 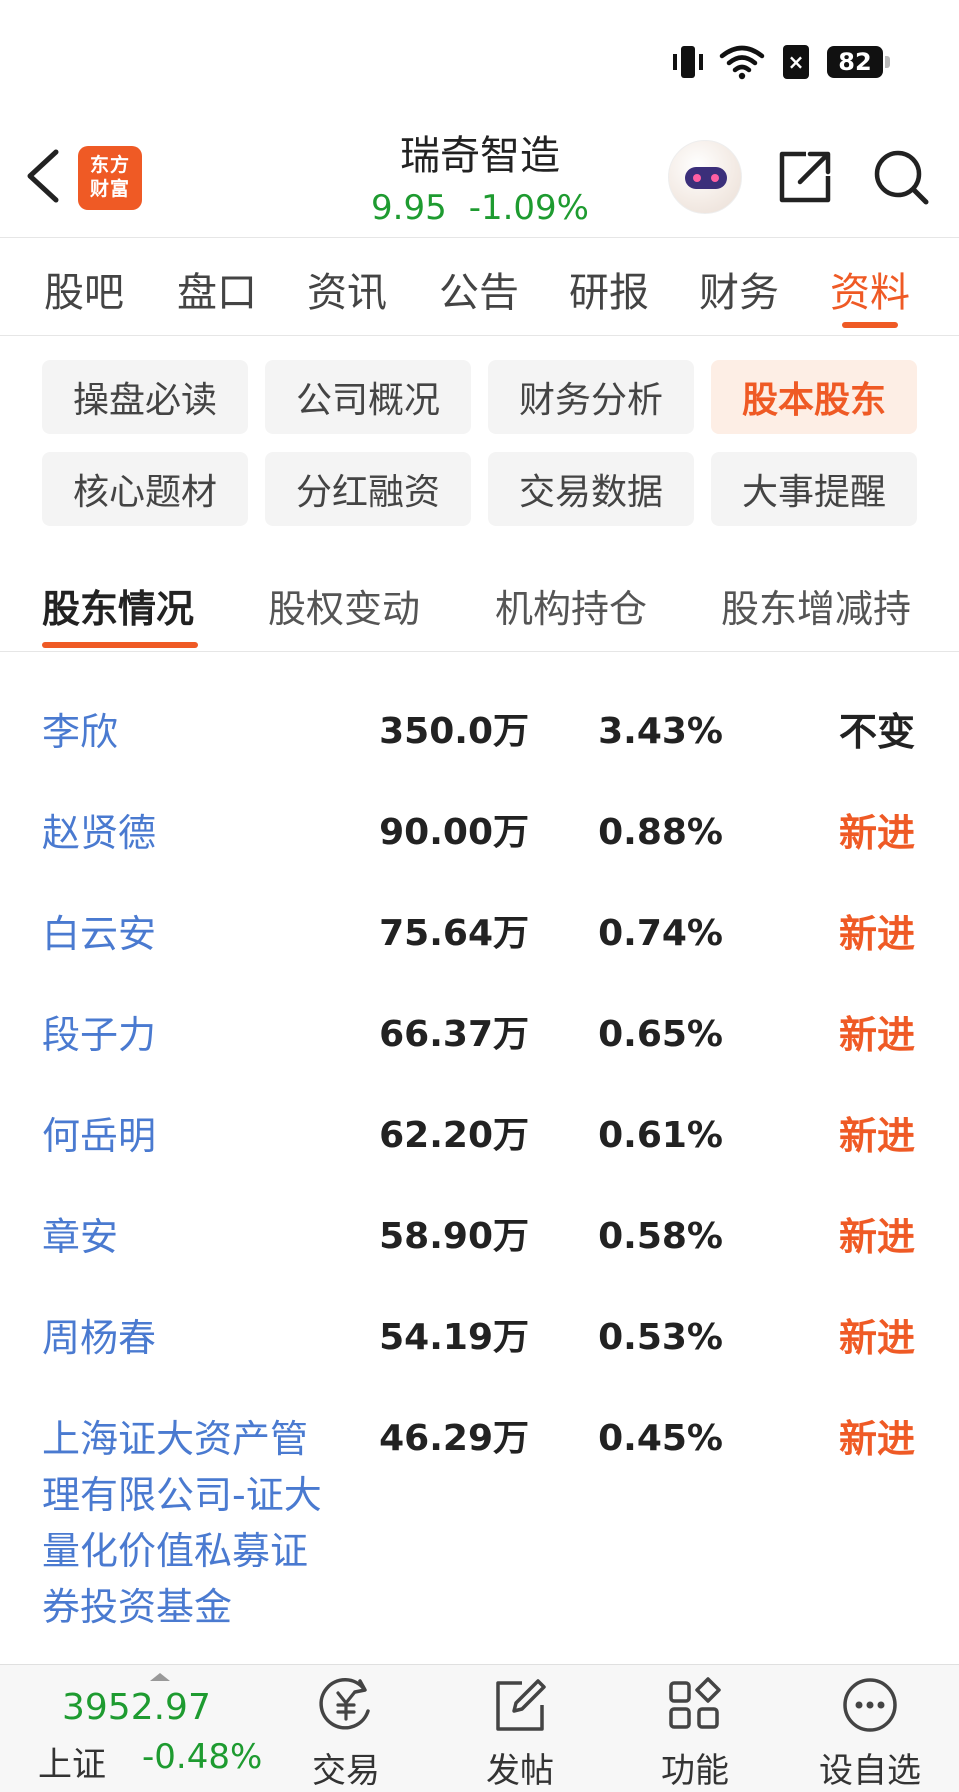 What do you see at coordinates (160, 1677) in the screenshot?
I see `expand-caret-icon` at bounding box center [160, 1677].